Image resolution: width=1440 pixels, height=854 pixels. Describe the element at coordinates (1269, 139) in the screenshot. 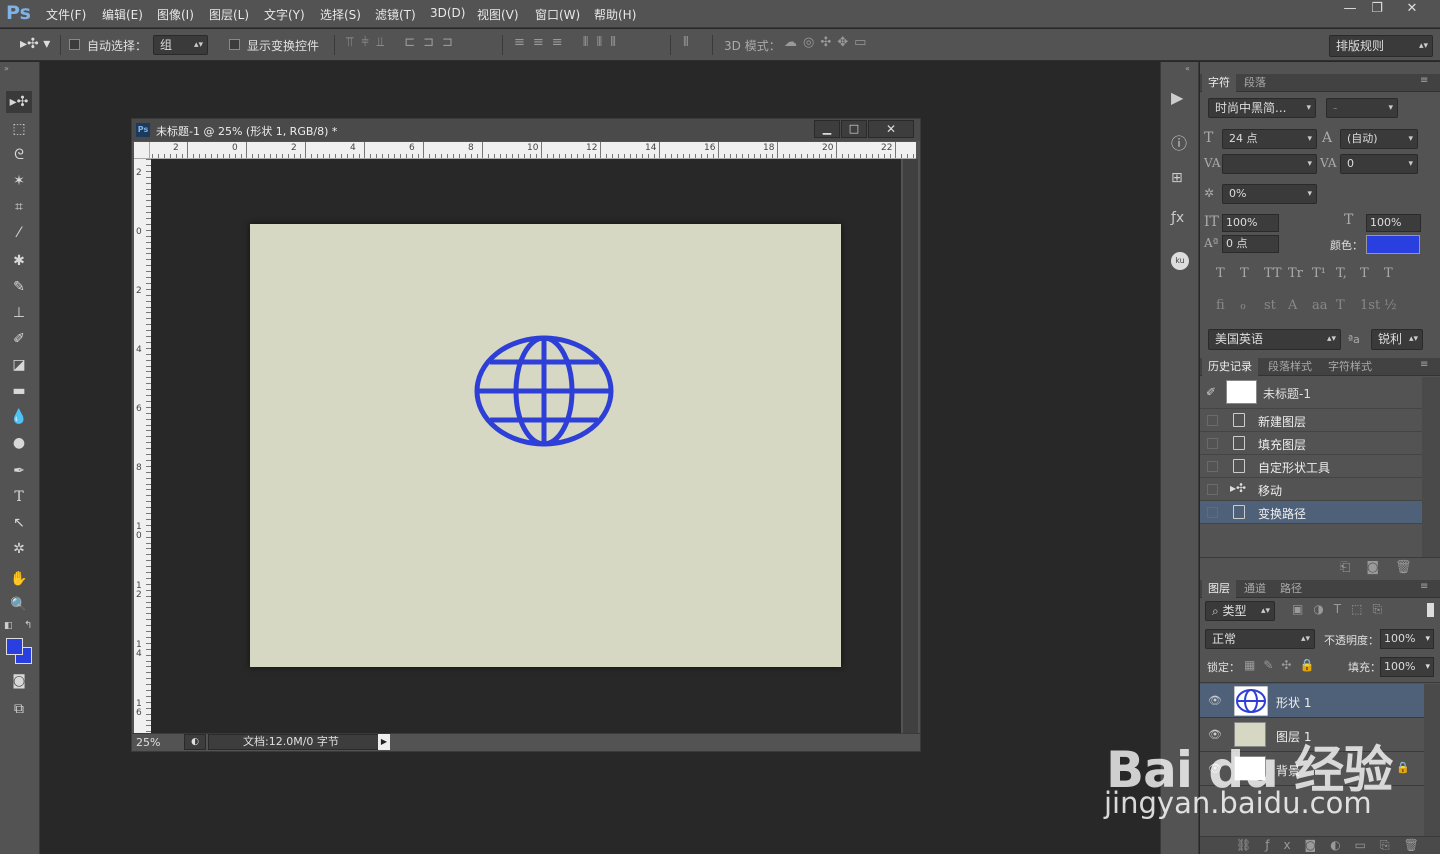

I see `font-size-dropdown: 24 点 ▾` at that location.